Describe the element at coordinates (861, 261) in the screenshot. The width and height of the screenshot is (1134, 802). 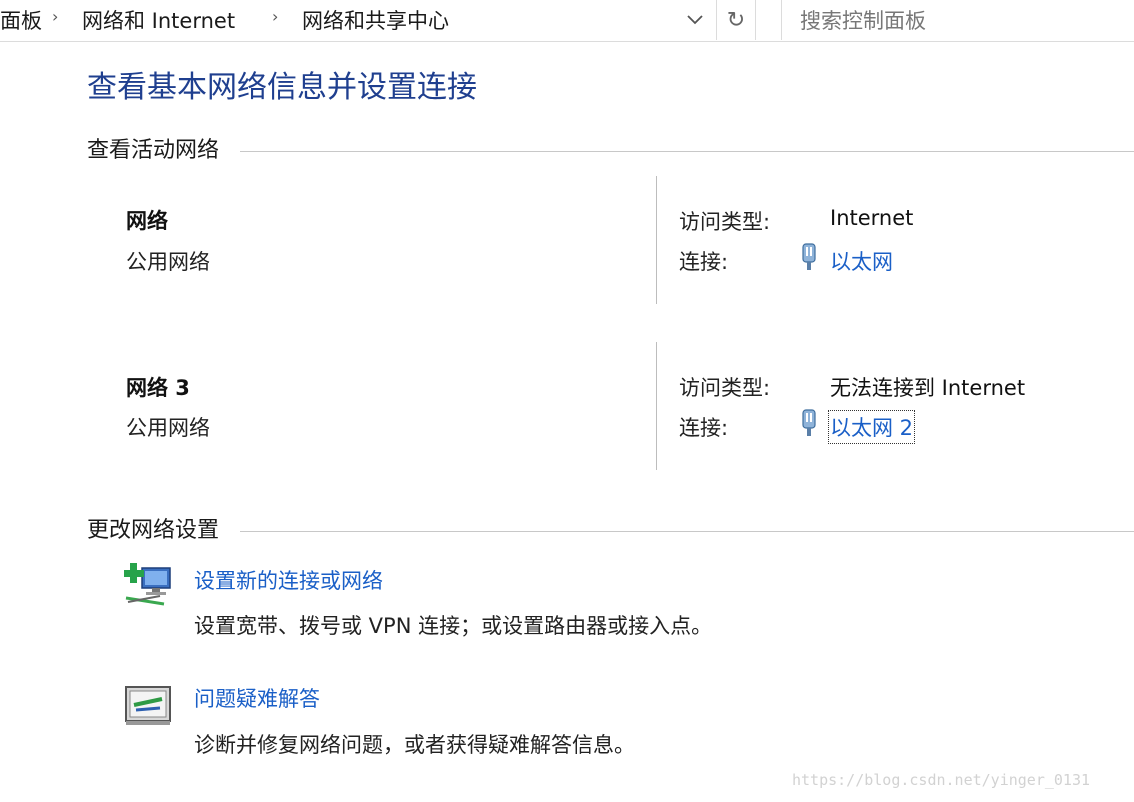
I see `connection-link-ethernet: 以太网` at that location.